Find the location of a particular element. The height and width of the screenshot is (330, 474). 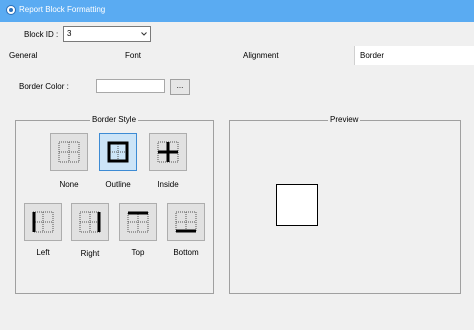

tab-alignment: Alignment is located at coordinates (273, 55).